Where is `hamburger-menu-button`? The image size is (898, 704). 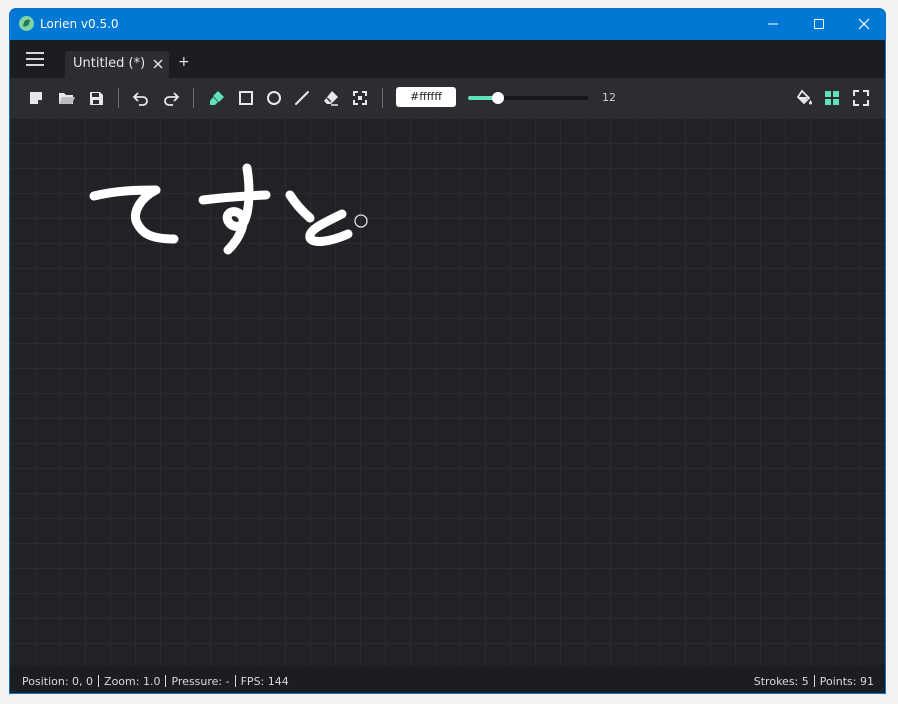
hamburger-menu-button is located at coordinates (35, 59).